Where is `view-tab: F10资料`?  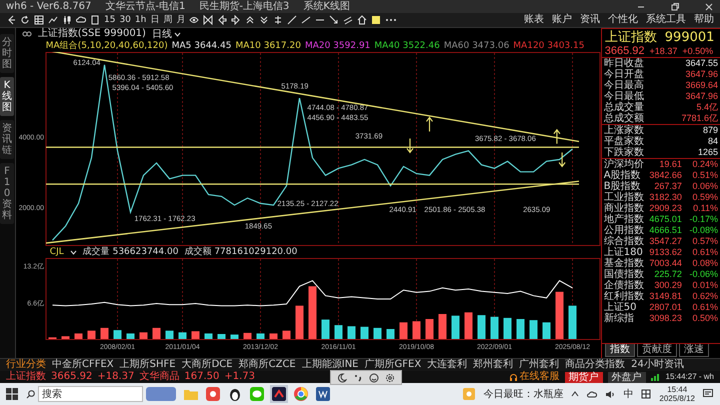 view-tab: F10资料 is located at coordinates (7, 193).